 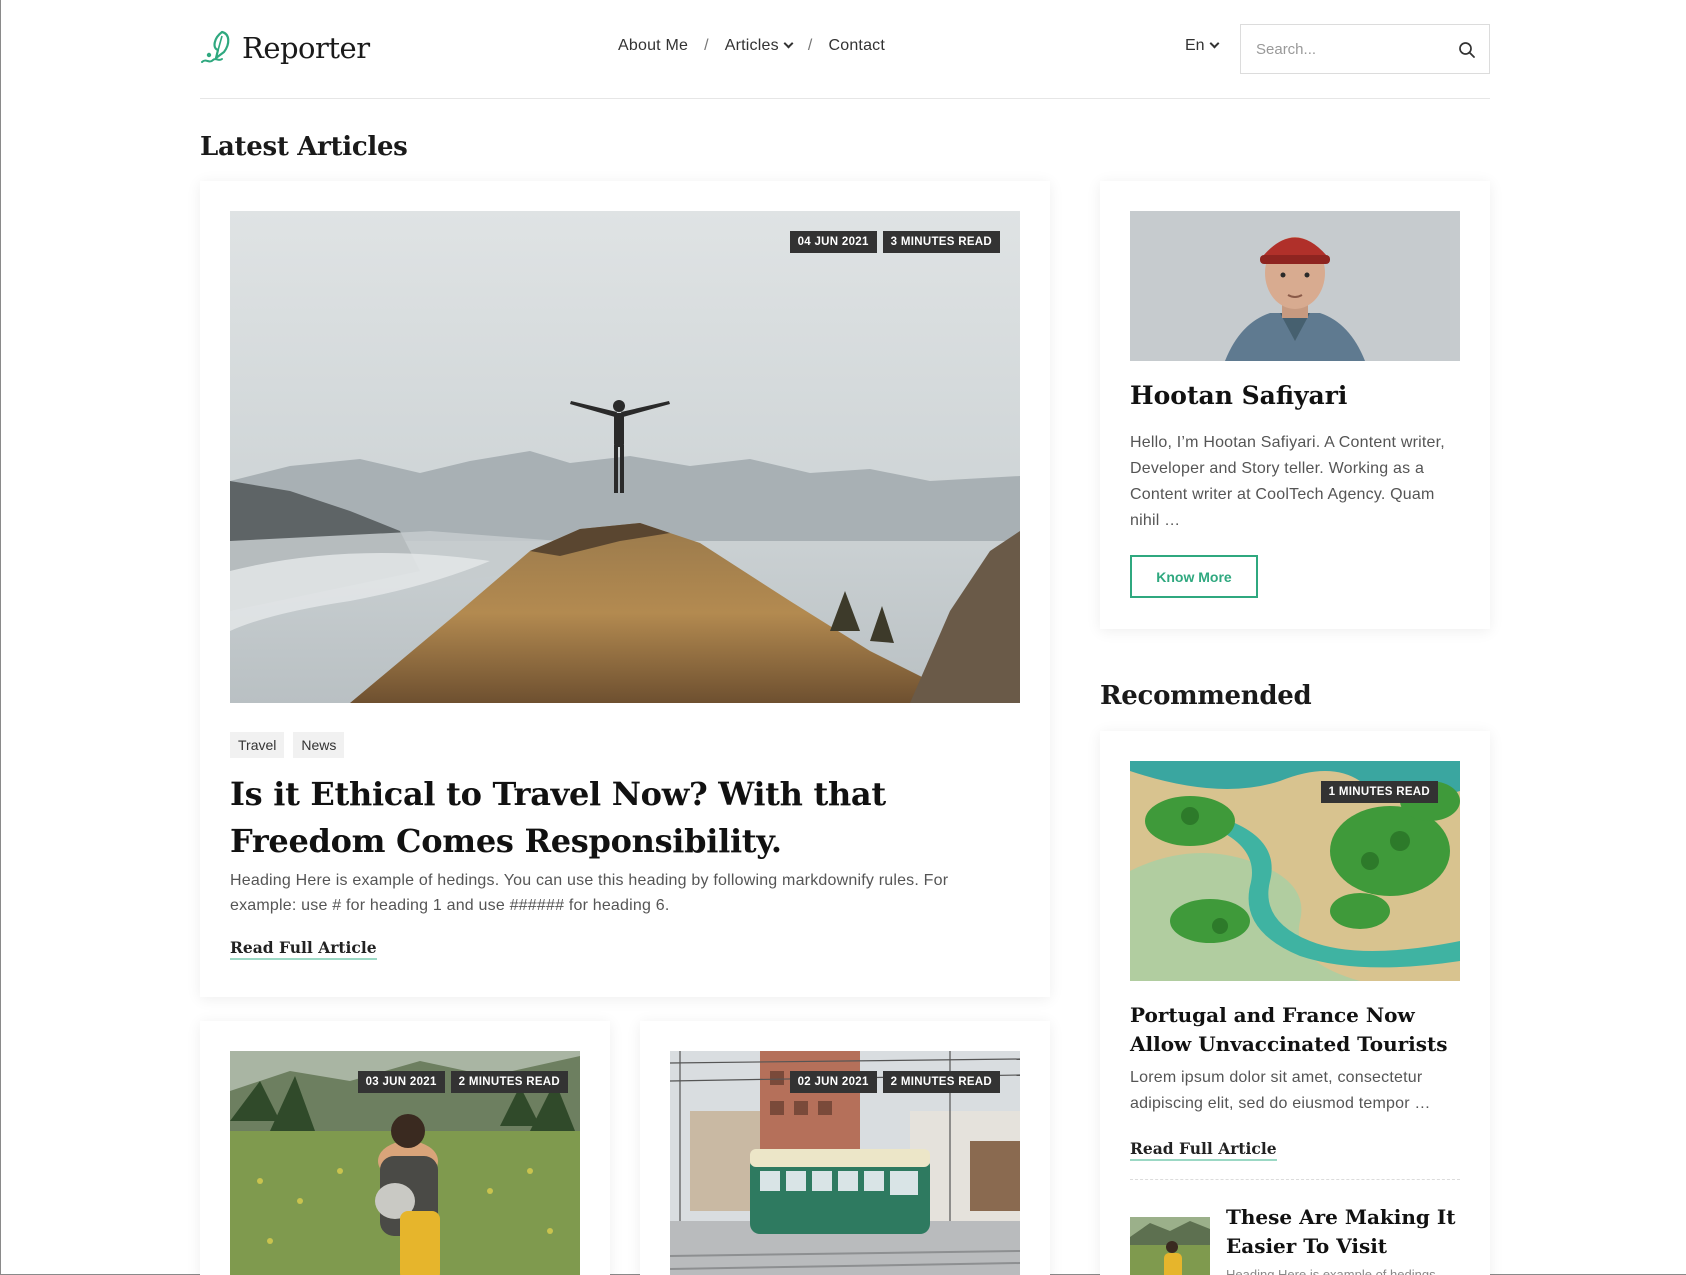 I want to click on hiker-thumbnail-photo, so click(x=1170, y=1246).